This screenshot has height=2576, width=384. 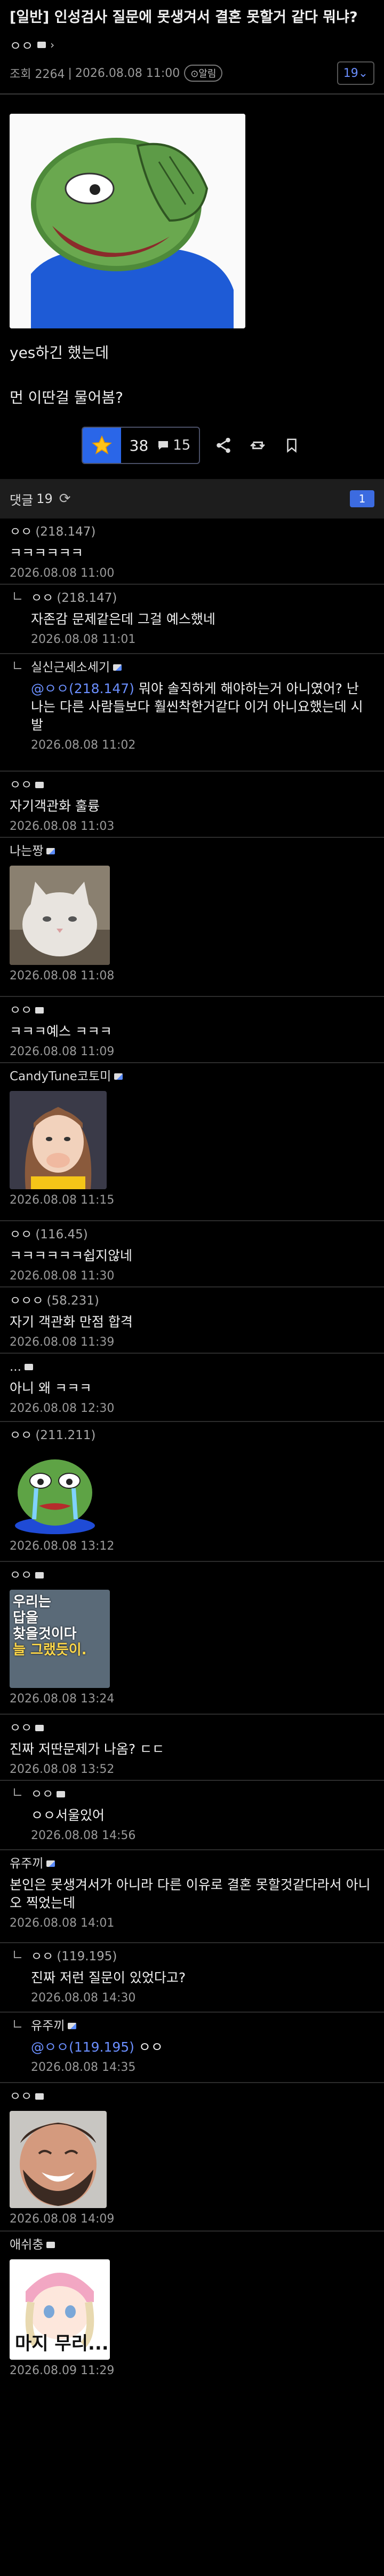 I want to click on comment-mention: @ㅇㅇ(218.147), so click(x=82, y=688).